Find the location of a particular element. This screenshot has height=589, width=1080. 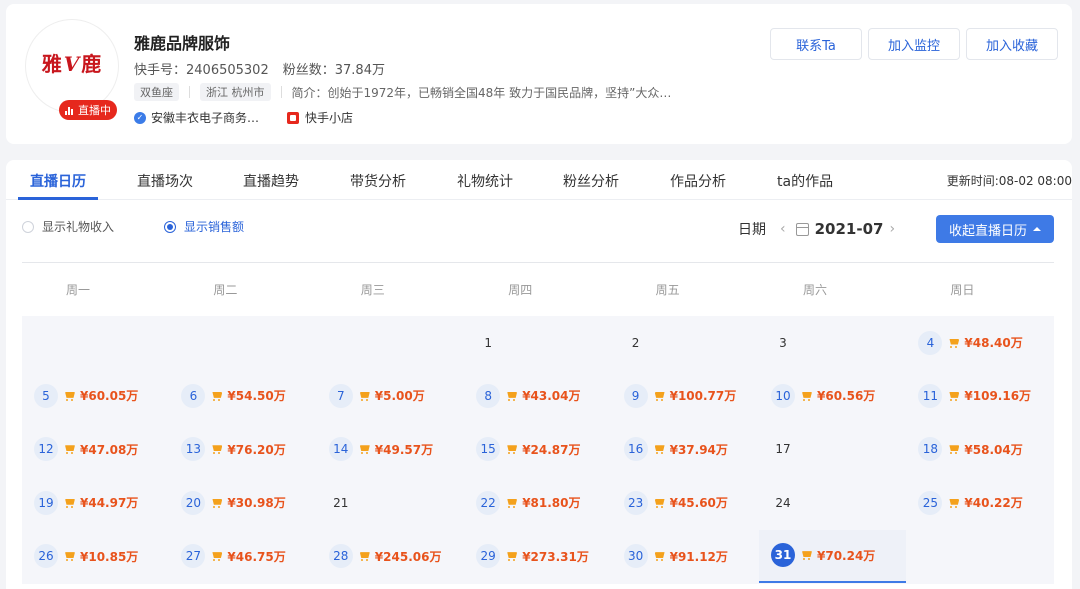

day-number: 19 is located at coordinates (46, 502).